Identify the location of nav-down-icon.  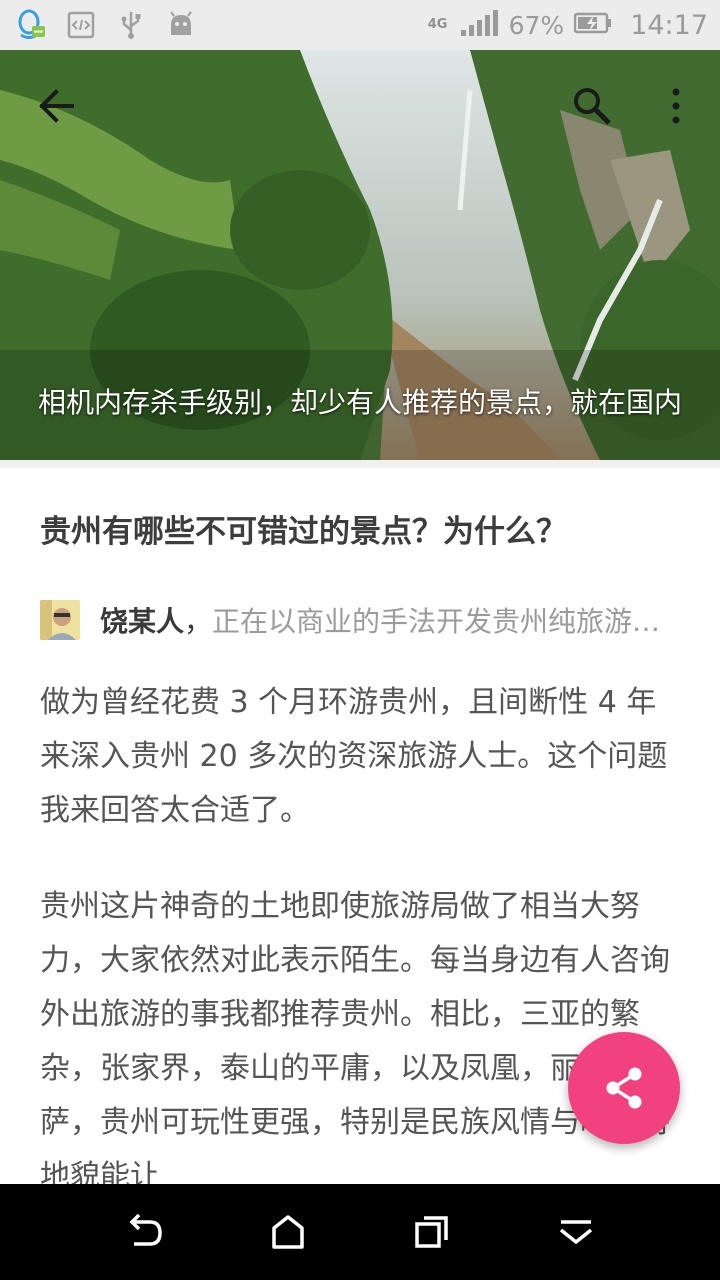
(576, 1232).